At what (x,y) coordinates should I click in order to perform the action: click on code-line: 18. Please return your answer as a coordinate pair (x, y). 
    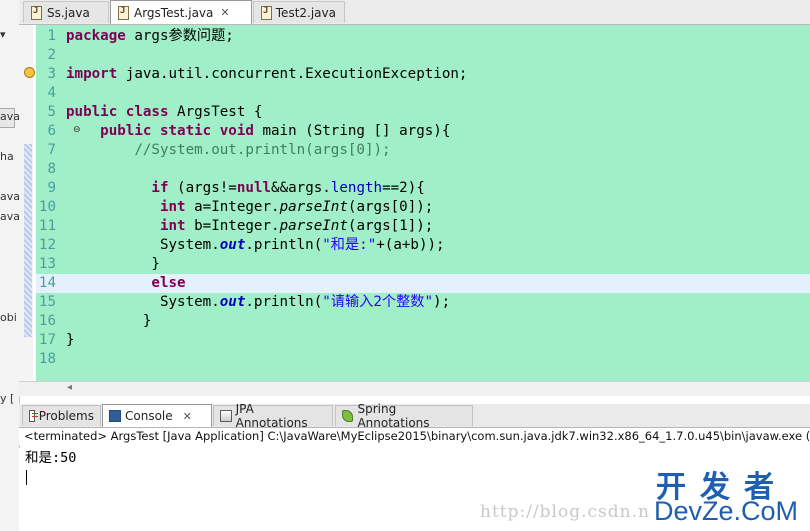
    Looking at the image, I should click on (423, 359).